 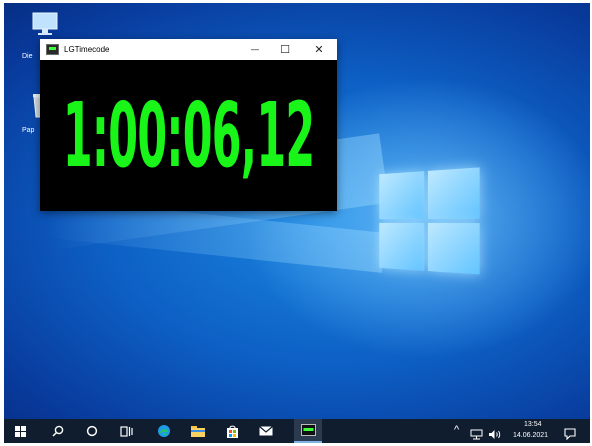 I want to click on minimize-button: —, so click(x=255, y=49).